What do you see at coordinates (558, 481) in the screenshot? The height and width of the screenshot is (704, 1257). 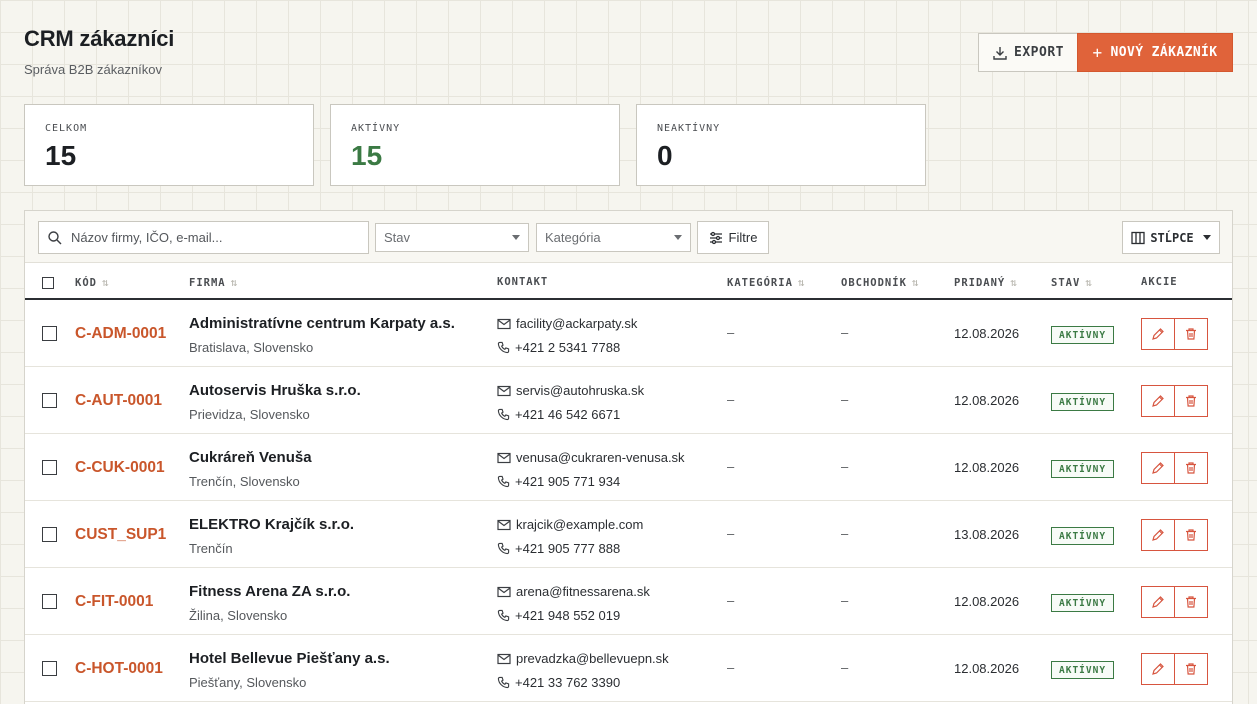 I see `contact-phone: +421 905 771 934` at bounding box center [558, 481].